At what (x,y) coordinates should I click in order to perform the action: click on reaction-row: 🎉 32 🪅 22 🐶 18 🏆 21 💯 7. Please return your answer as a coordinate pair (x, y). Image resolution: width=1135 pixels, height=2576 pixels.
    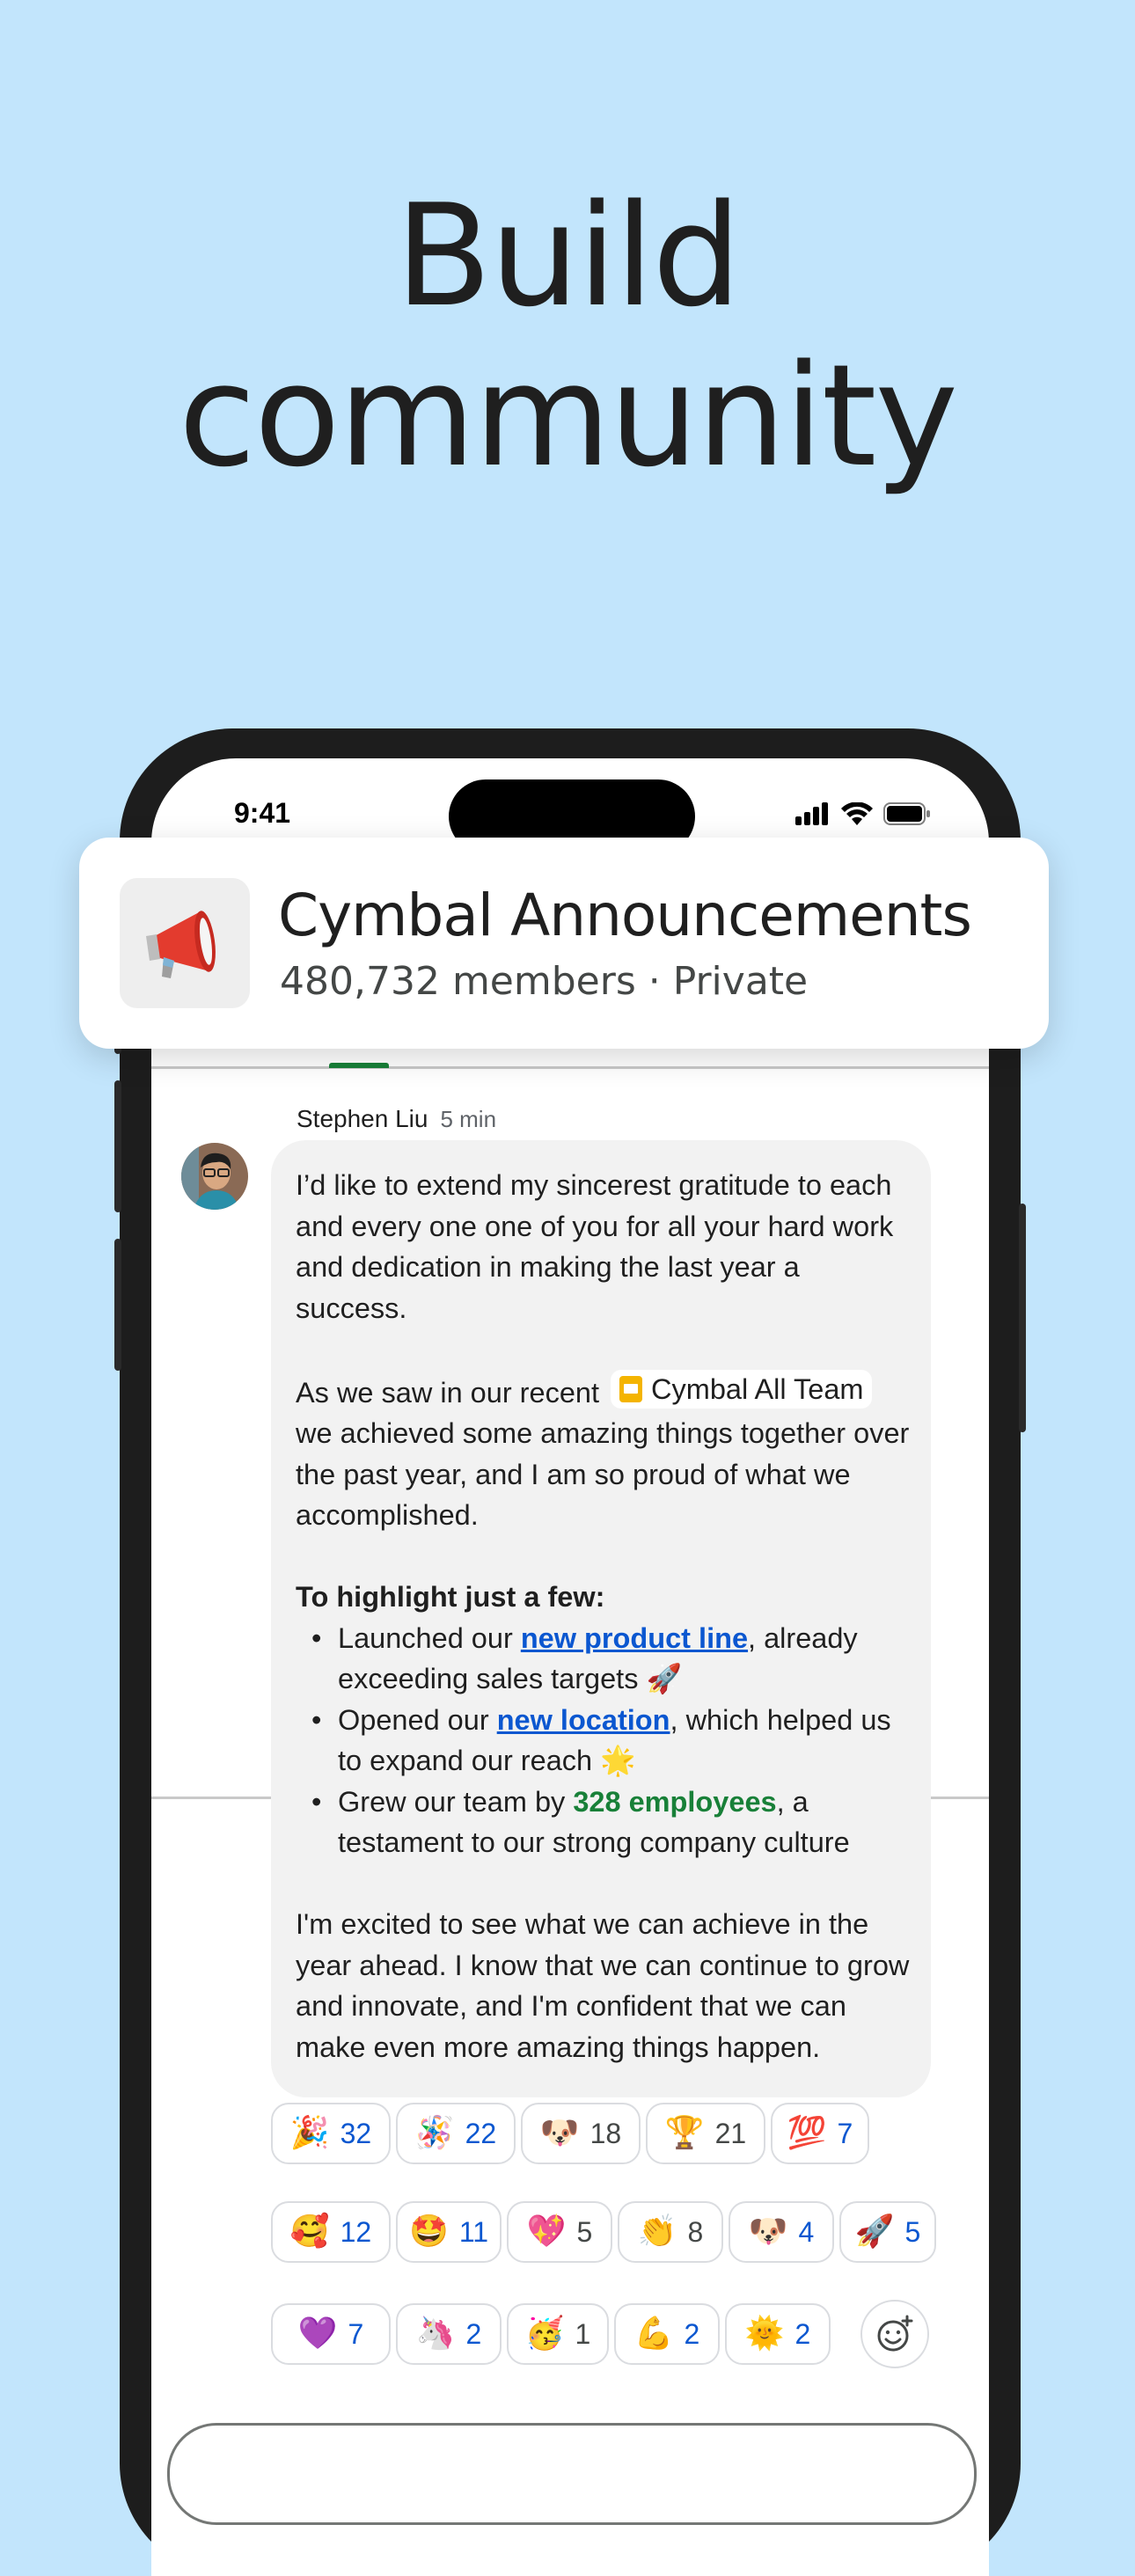
    Looking at the image, I should click on (623, 2133).